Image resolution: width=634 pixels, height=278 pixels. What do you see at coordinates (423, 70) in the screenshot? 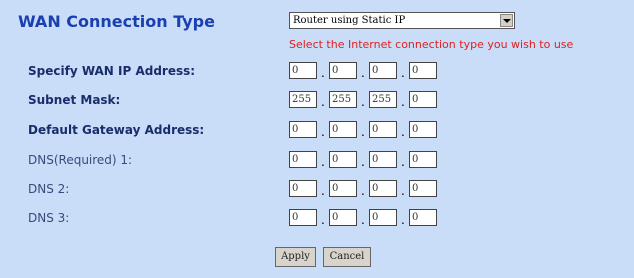
I see `wan-ip-octet-4: 0` at bounding box center [423, 70].